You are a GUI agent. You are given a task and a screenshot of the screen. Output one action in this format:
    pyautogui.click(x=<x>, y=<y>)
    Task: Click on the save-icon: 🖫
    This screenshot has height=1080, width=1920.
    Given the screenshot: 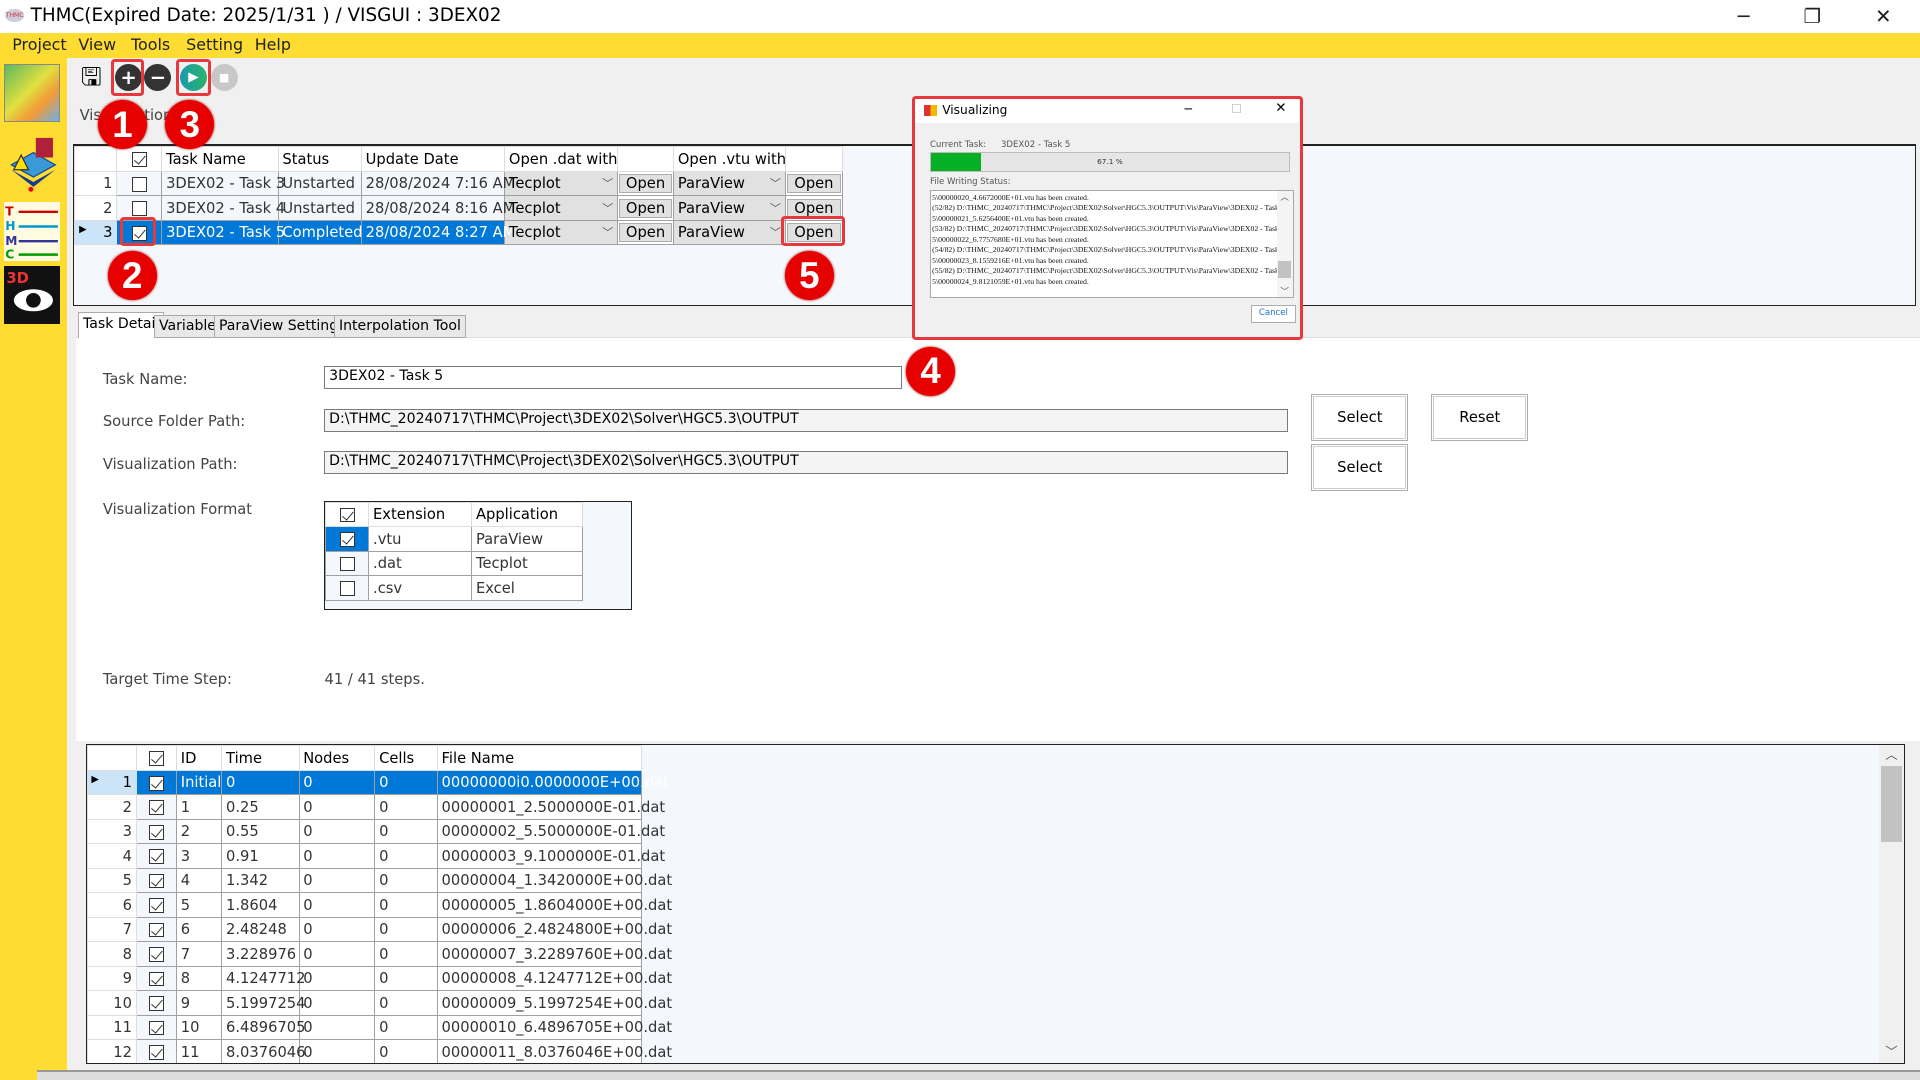 What is the action you would take?
    pyautogui.click(x=93, y=77)
    